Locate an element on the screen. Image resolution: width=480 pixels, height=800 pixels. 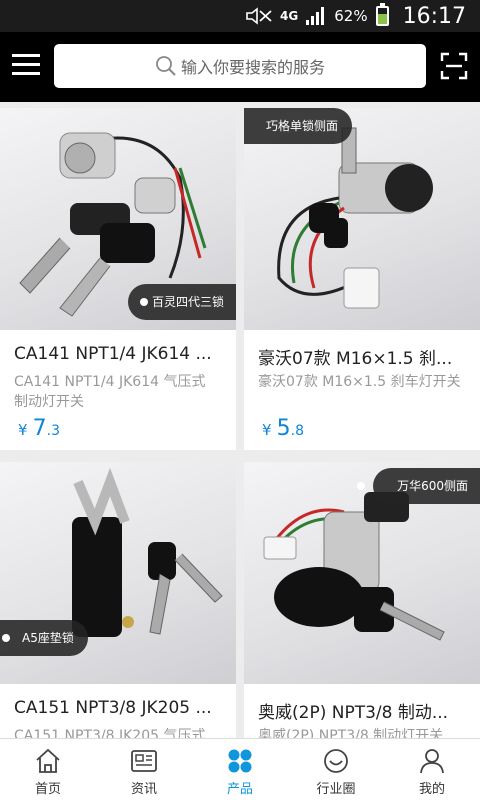
nav-label: 我的 is located at coordinates (431, 789).